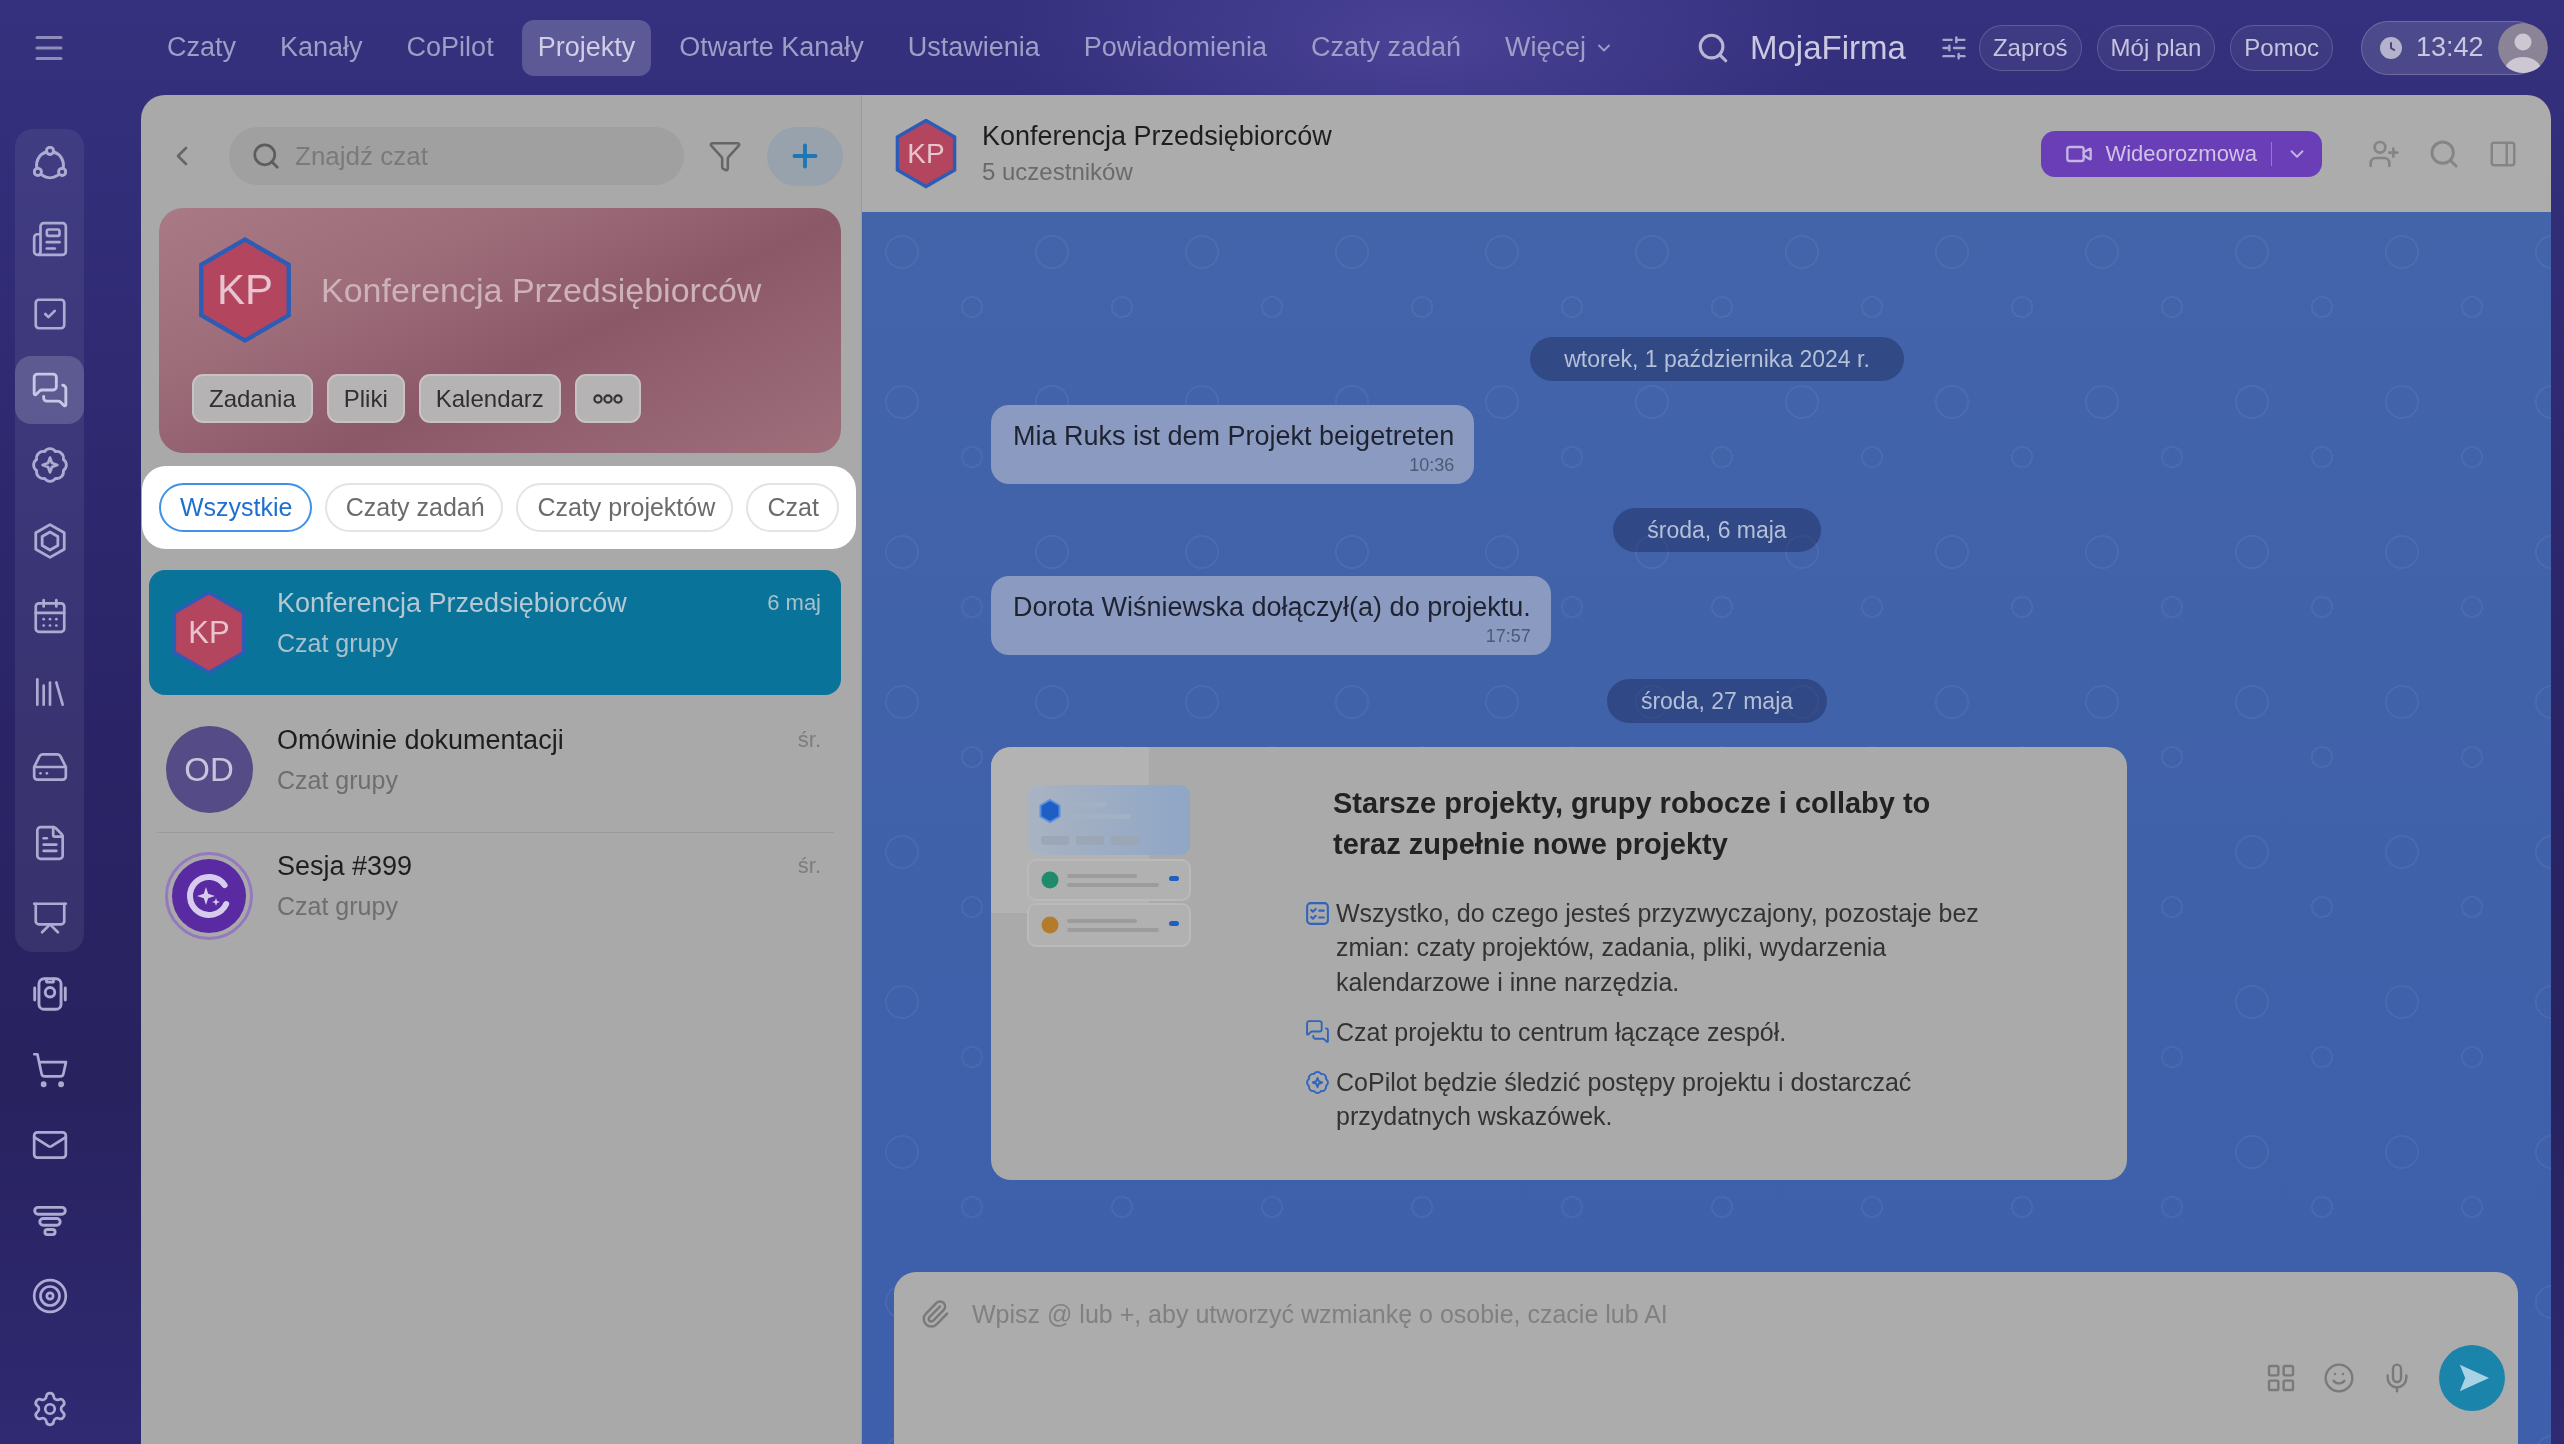 The width and height of the screenshot is (2564, 1444). What do you see at coordinates (792, 507) in the screenshot?
I see `filter-tab: Czat` at bounding box center [792, 507].